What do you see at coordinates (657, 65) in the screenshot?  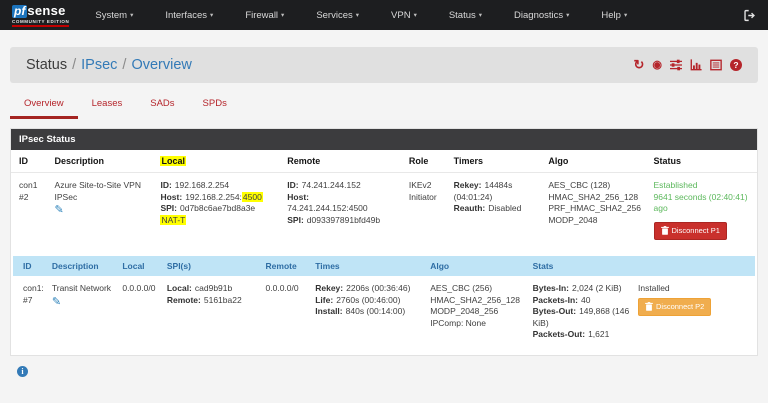 I see `record-icon: ◉` at bounding box center [657, 65].